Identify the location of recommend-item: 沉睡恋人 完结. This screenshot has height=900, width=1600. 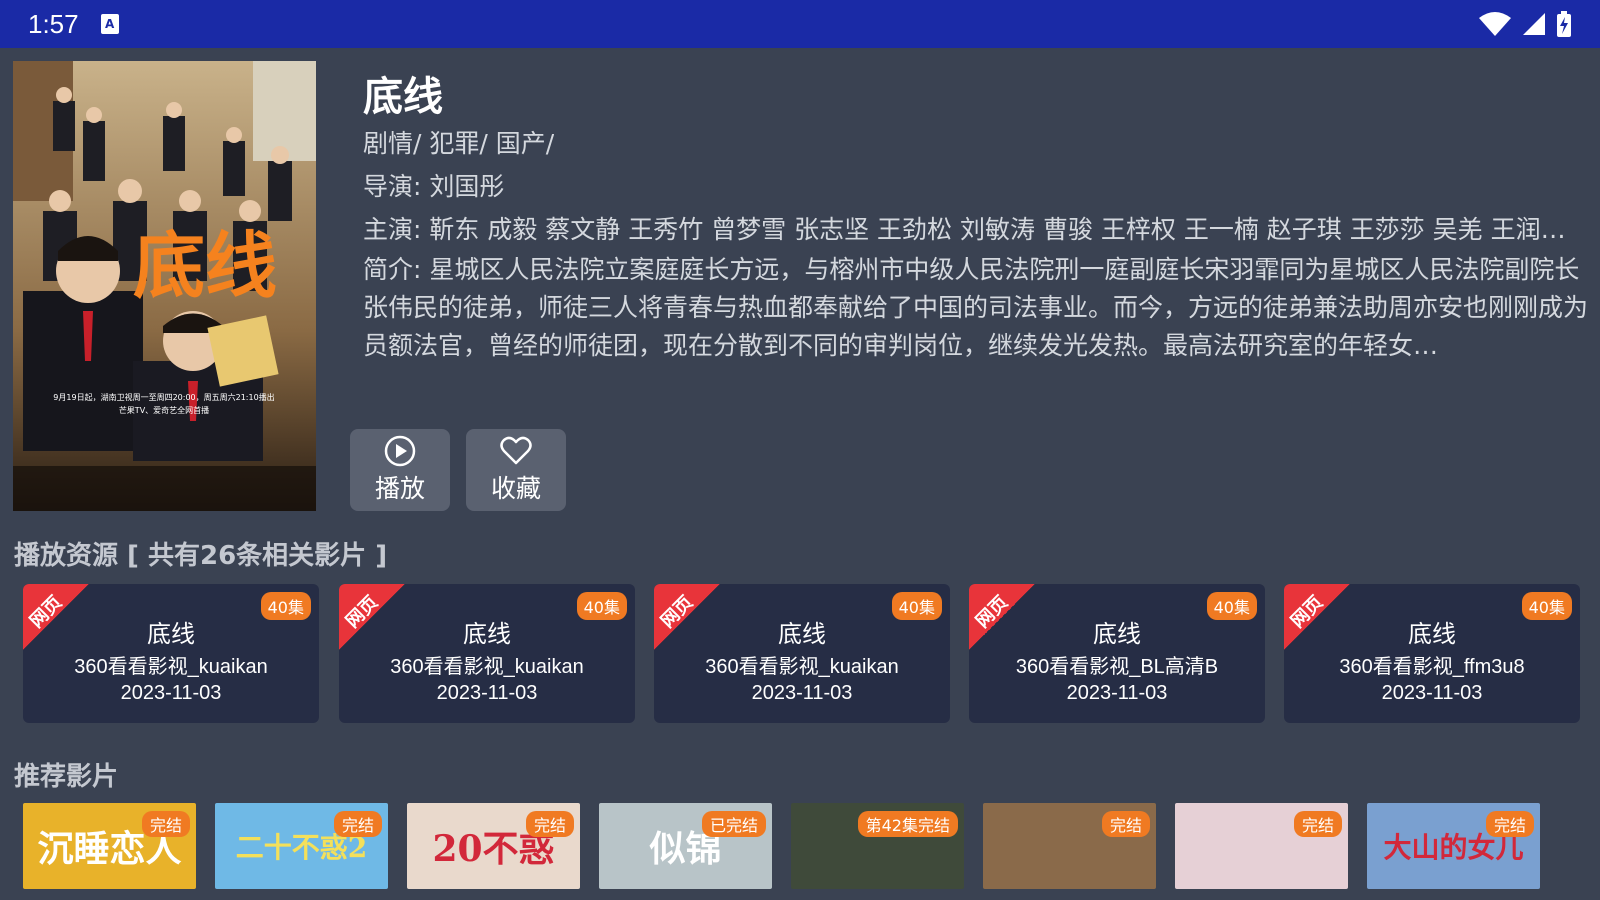
(109, 846).